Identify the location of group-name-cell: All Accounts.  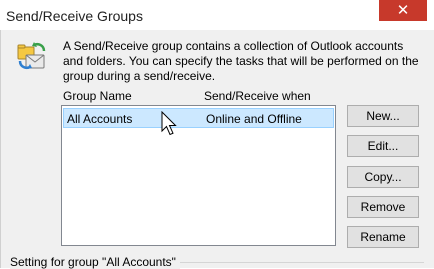
(100, 119).